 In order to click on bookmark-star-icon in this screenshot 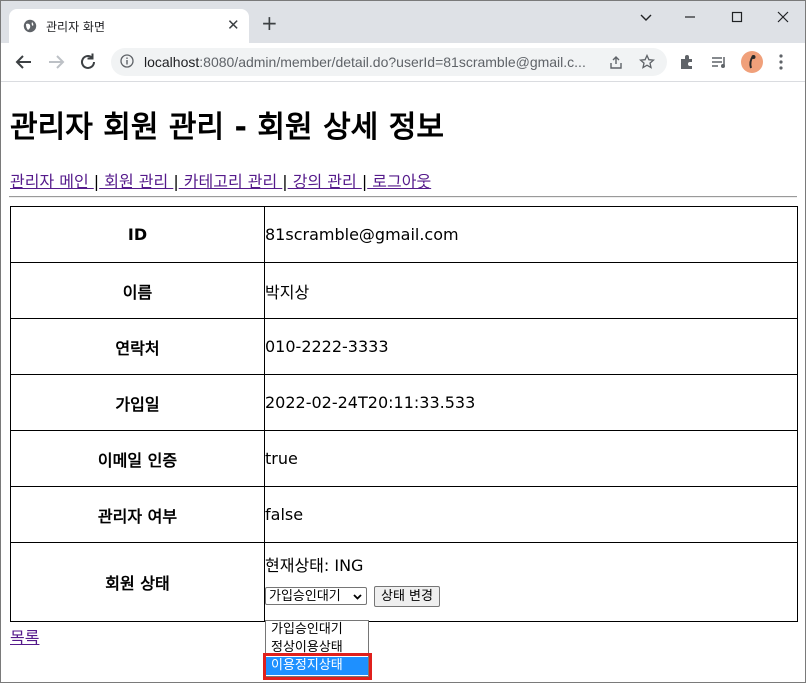, I will do `click(647, 62)`.